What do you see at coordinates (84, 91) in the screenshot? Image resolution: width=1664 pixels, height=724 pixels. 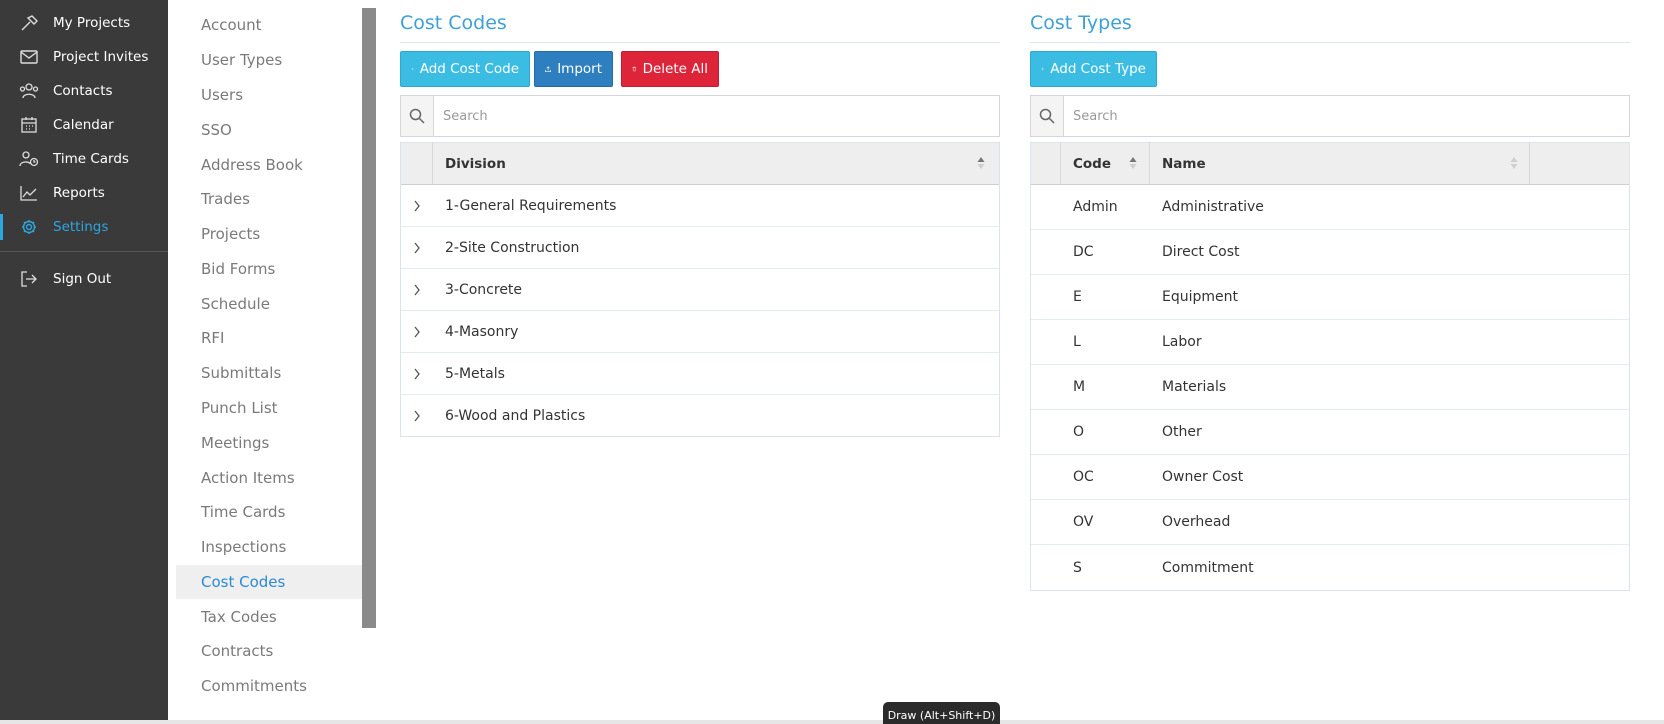 I see `nav-item-contacts: Contacts` at bounding box center [84, 91].